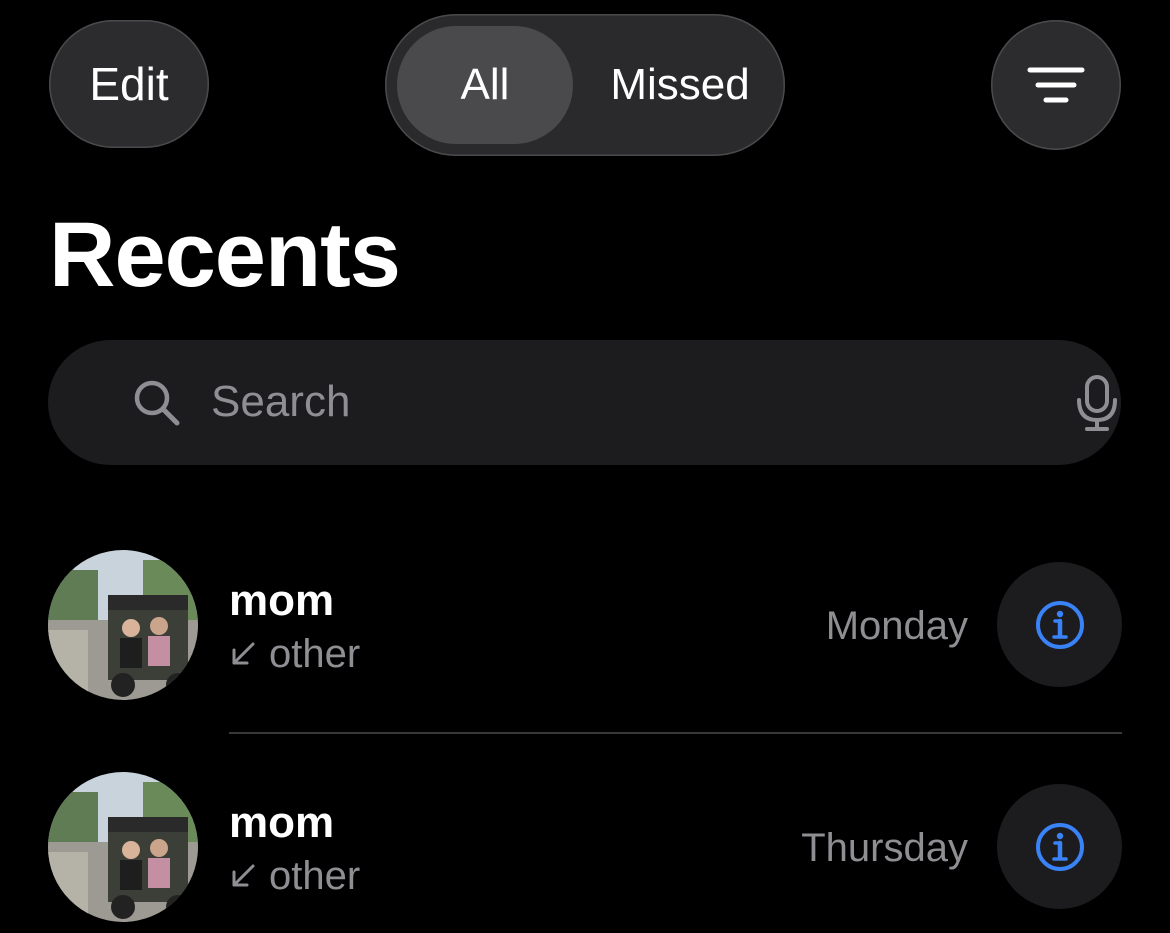 The width and height of the screenshot is (1170, 933). I want to click on magnifying-glass-icon, so click(157, 403).